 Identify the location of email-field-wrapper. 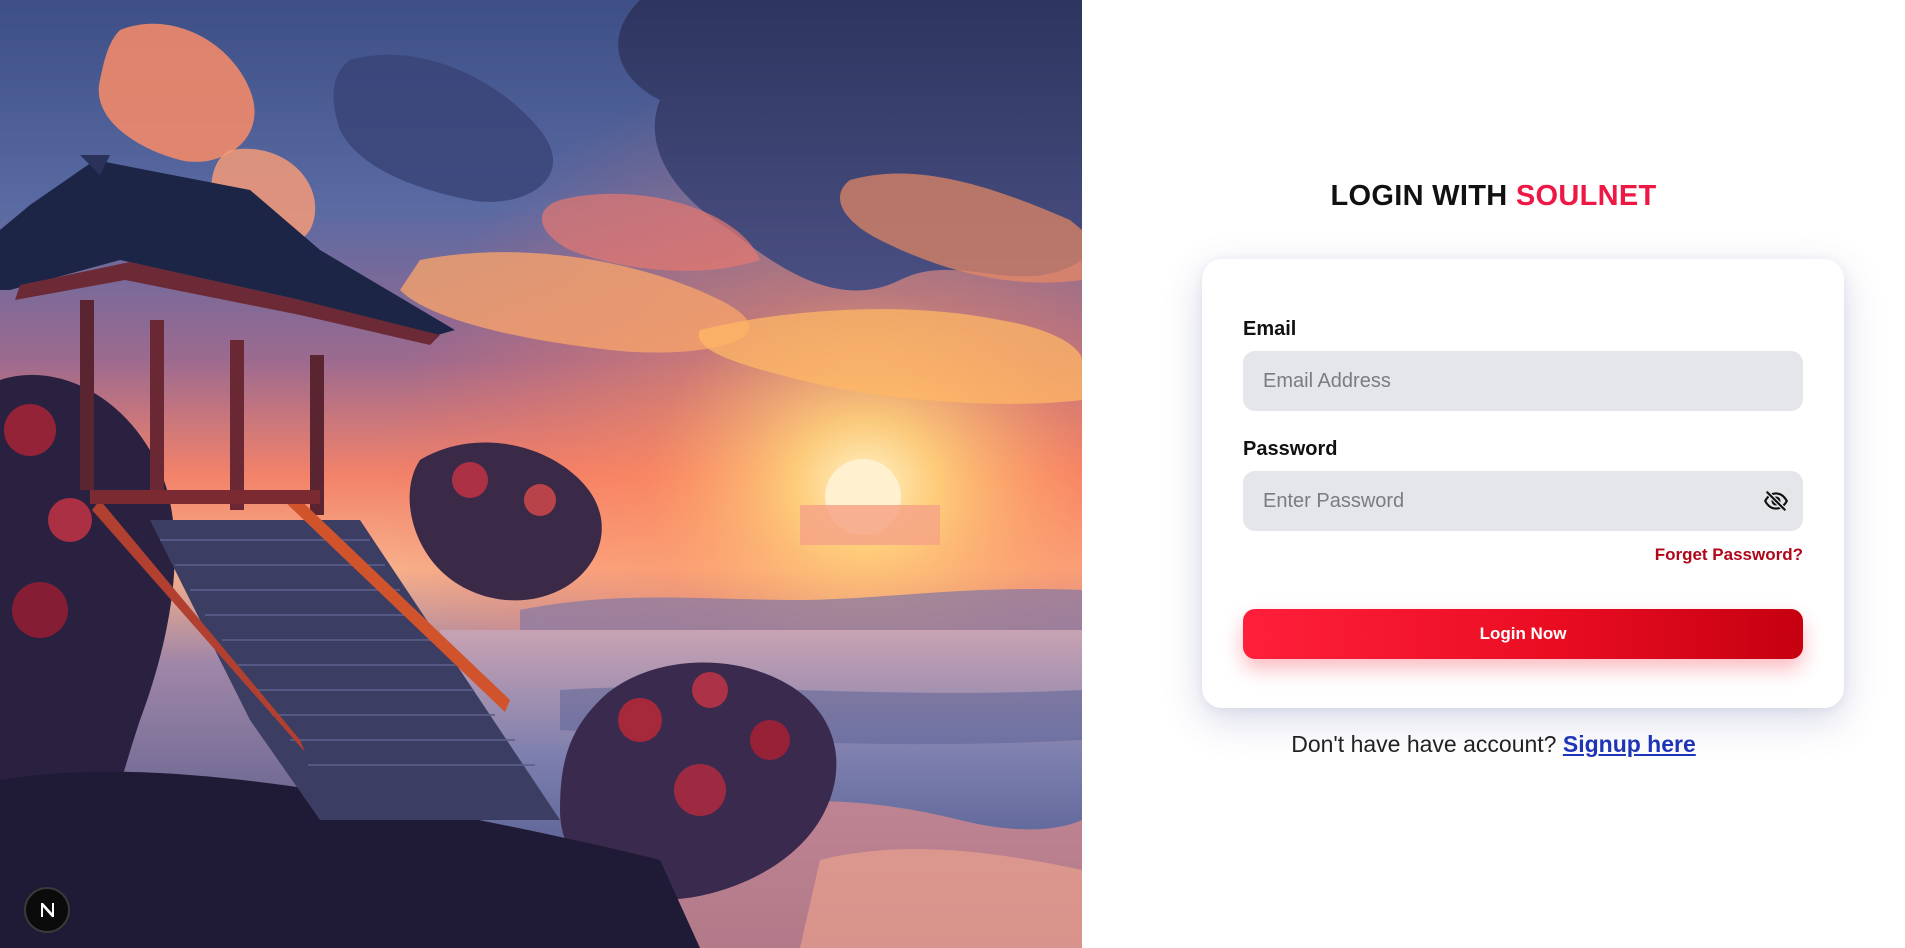
(1523, 381).